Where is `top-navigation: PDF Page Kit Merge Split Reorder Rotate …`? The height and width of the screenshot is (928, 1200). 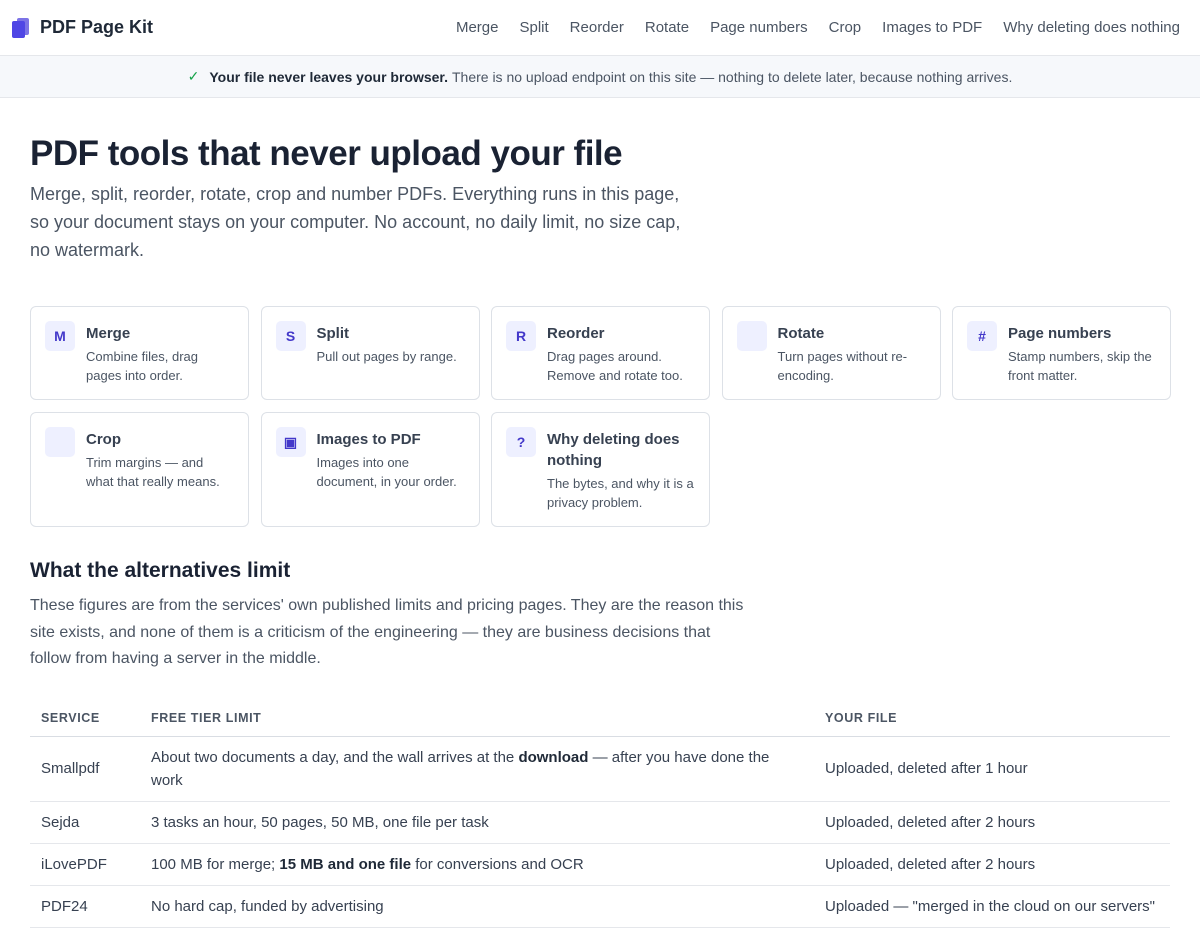 top-navigation: PDF Page Kit Merge Split Reorder Rotate … is located at coordinates (600, 28).